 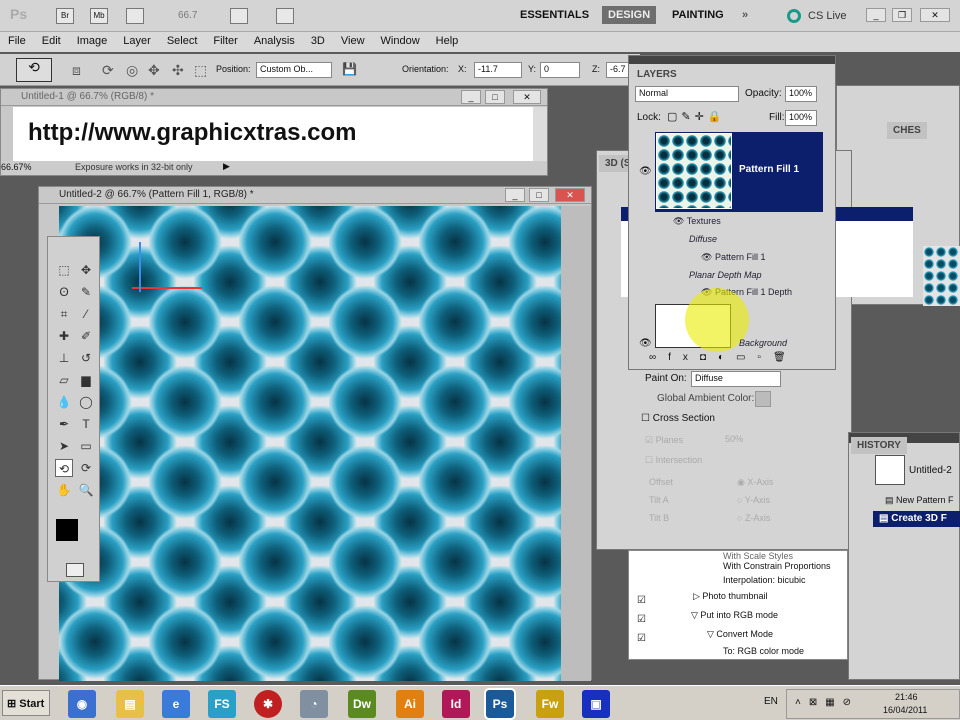 I want to click on doc2-maximize-button: □, so click(x=539, y=195).